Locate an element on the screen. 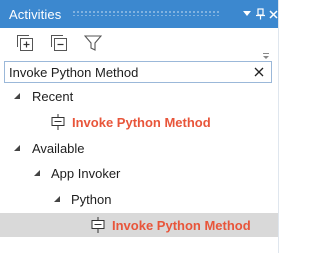 The width and height of the screenshot is (320, 253). tree-item-recent-invoke-python-method: Invoke Python Method is located at coordinates (139, 122).